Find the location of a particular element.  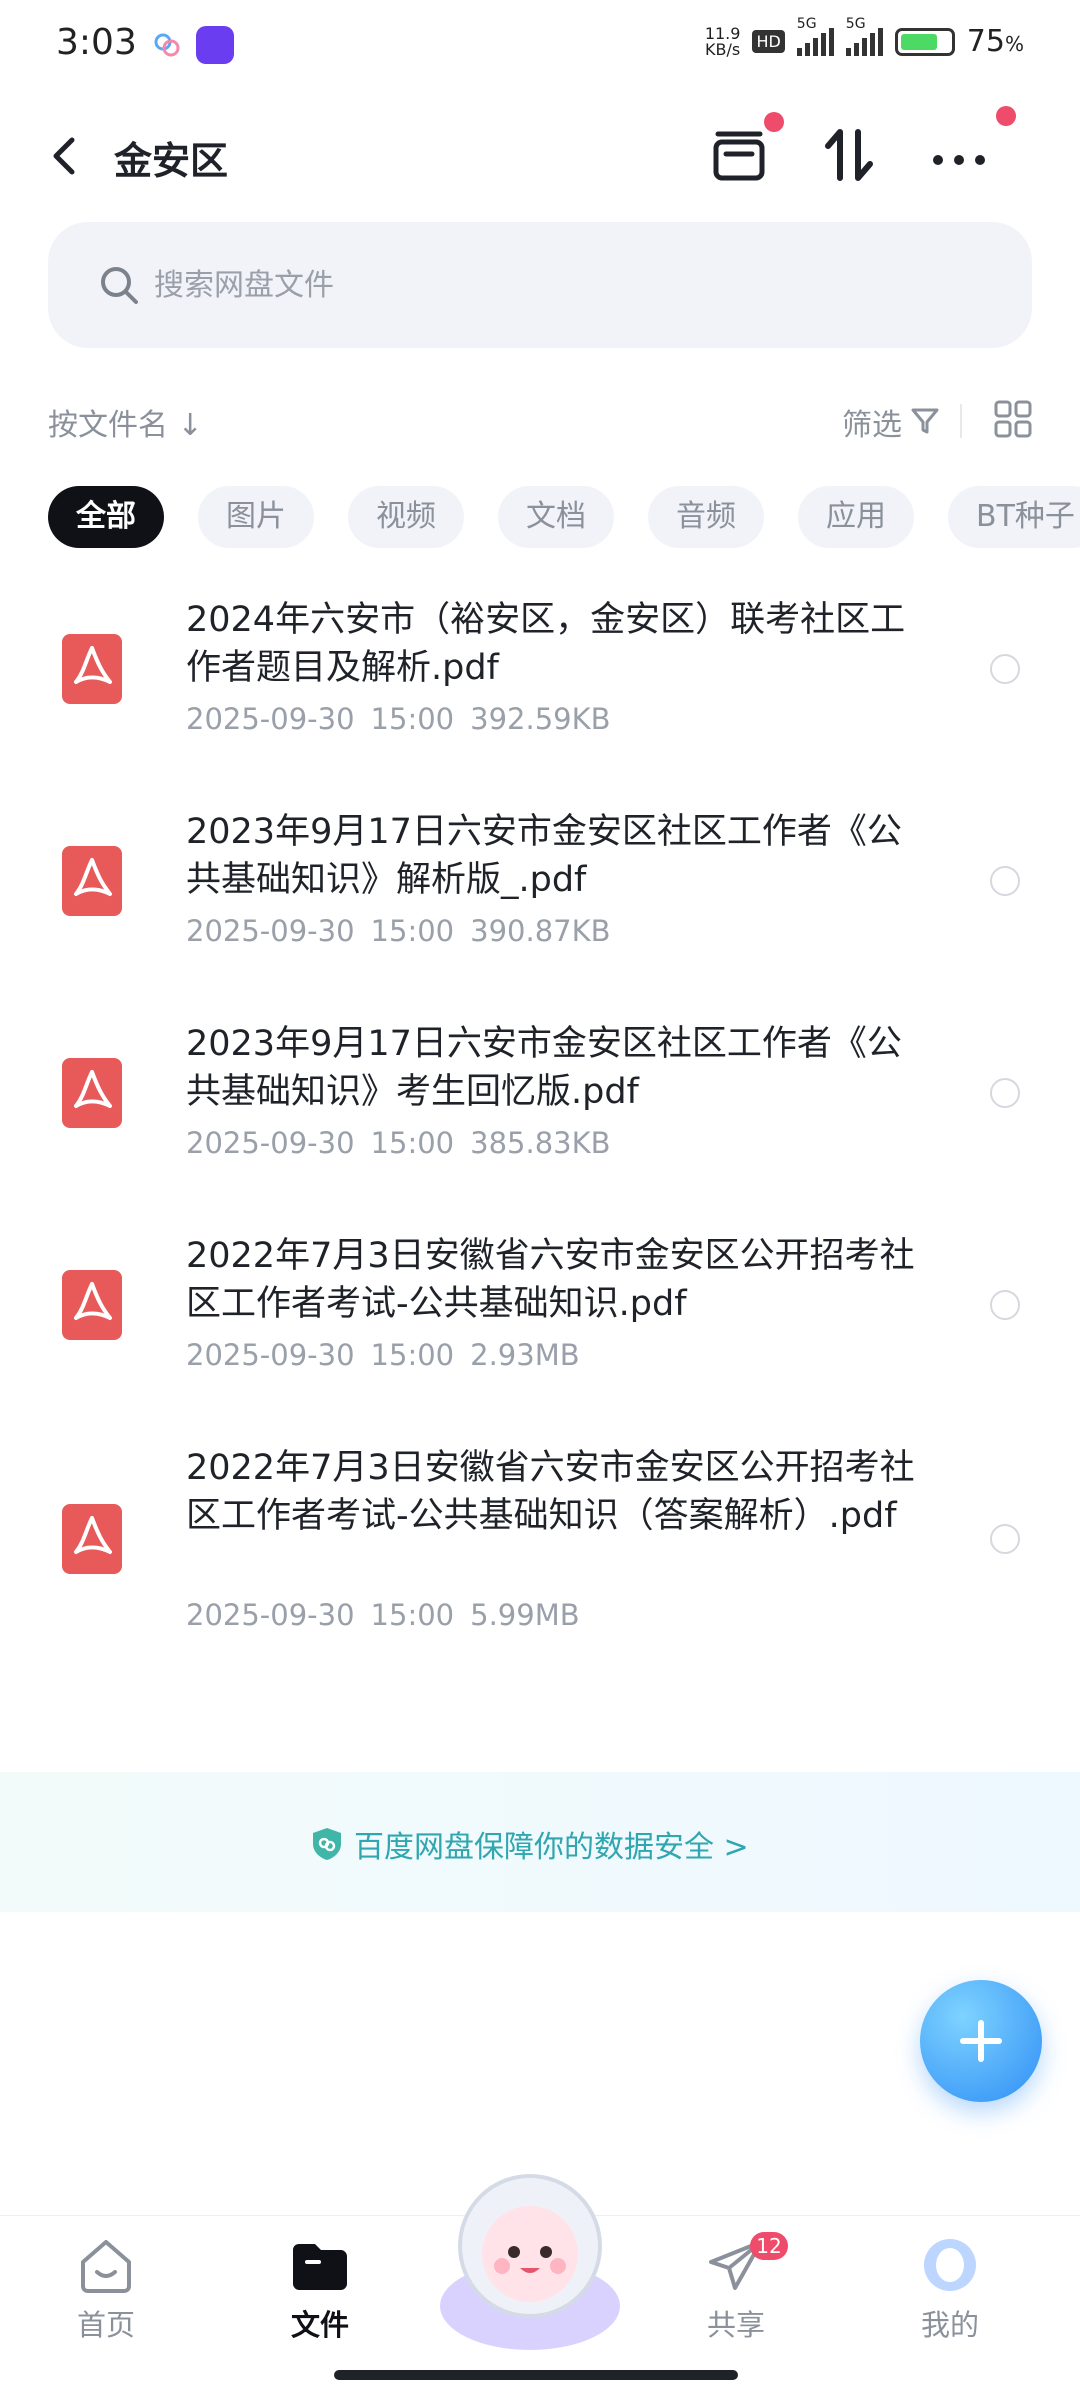

search-icon is located at coordinates (119, 285).